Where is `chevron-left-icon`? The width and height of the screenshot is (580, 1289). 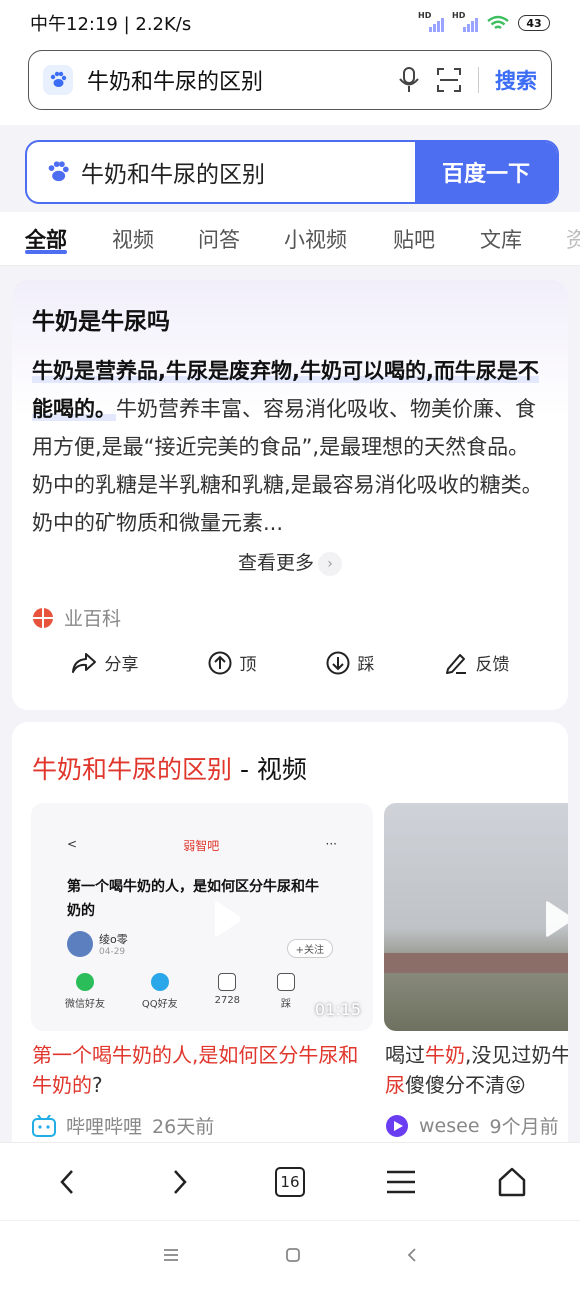 chevron-left-icon is located at coordinates (66, 1181).